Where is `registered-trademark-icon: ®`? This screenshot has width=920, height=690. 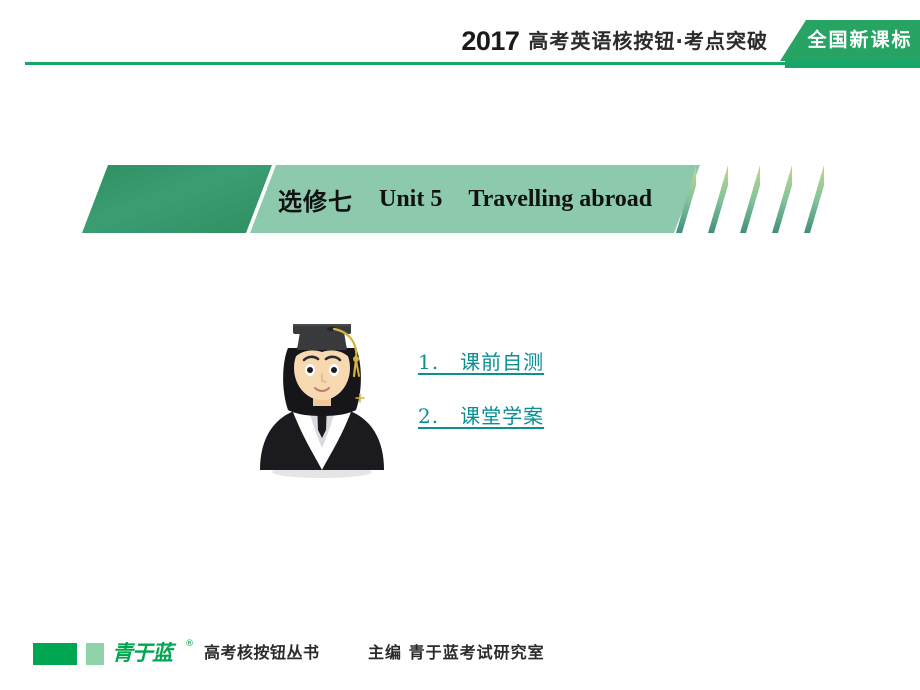 registered-trademark-icon: ® is located at coordinates (189, 644).